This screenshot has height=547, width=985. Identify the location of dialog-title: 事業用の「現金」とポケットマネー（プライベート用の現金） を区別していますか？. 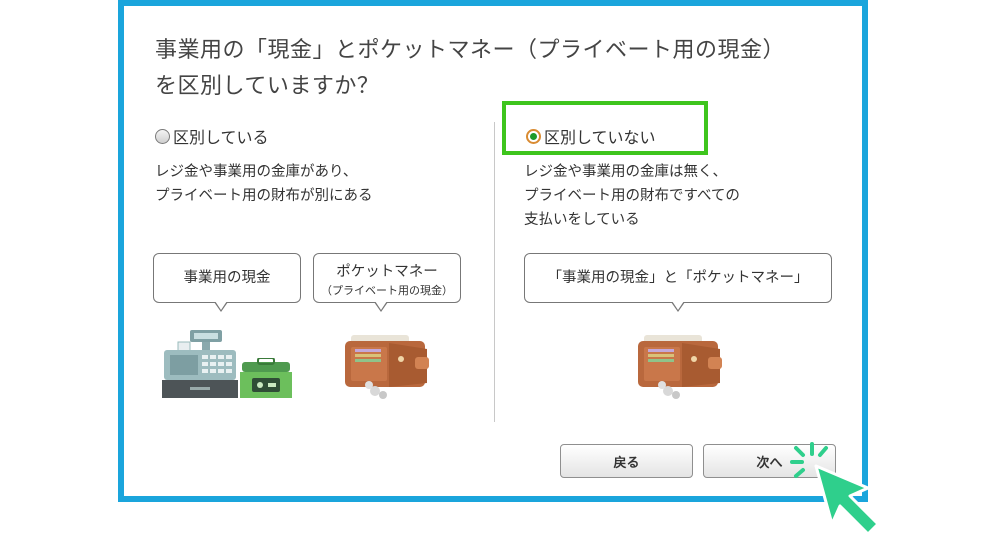
(500, 69).